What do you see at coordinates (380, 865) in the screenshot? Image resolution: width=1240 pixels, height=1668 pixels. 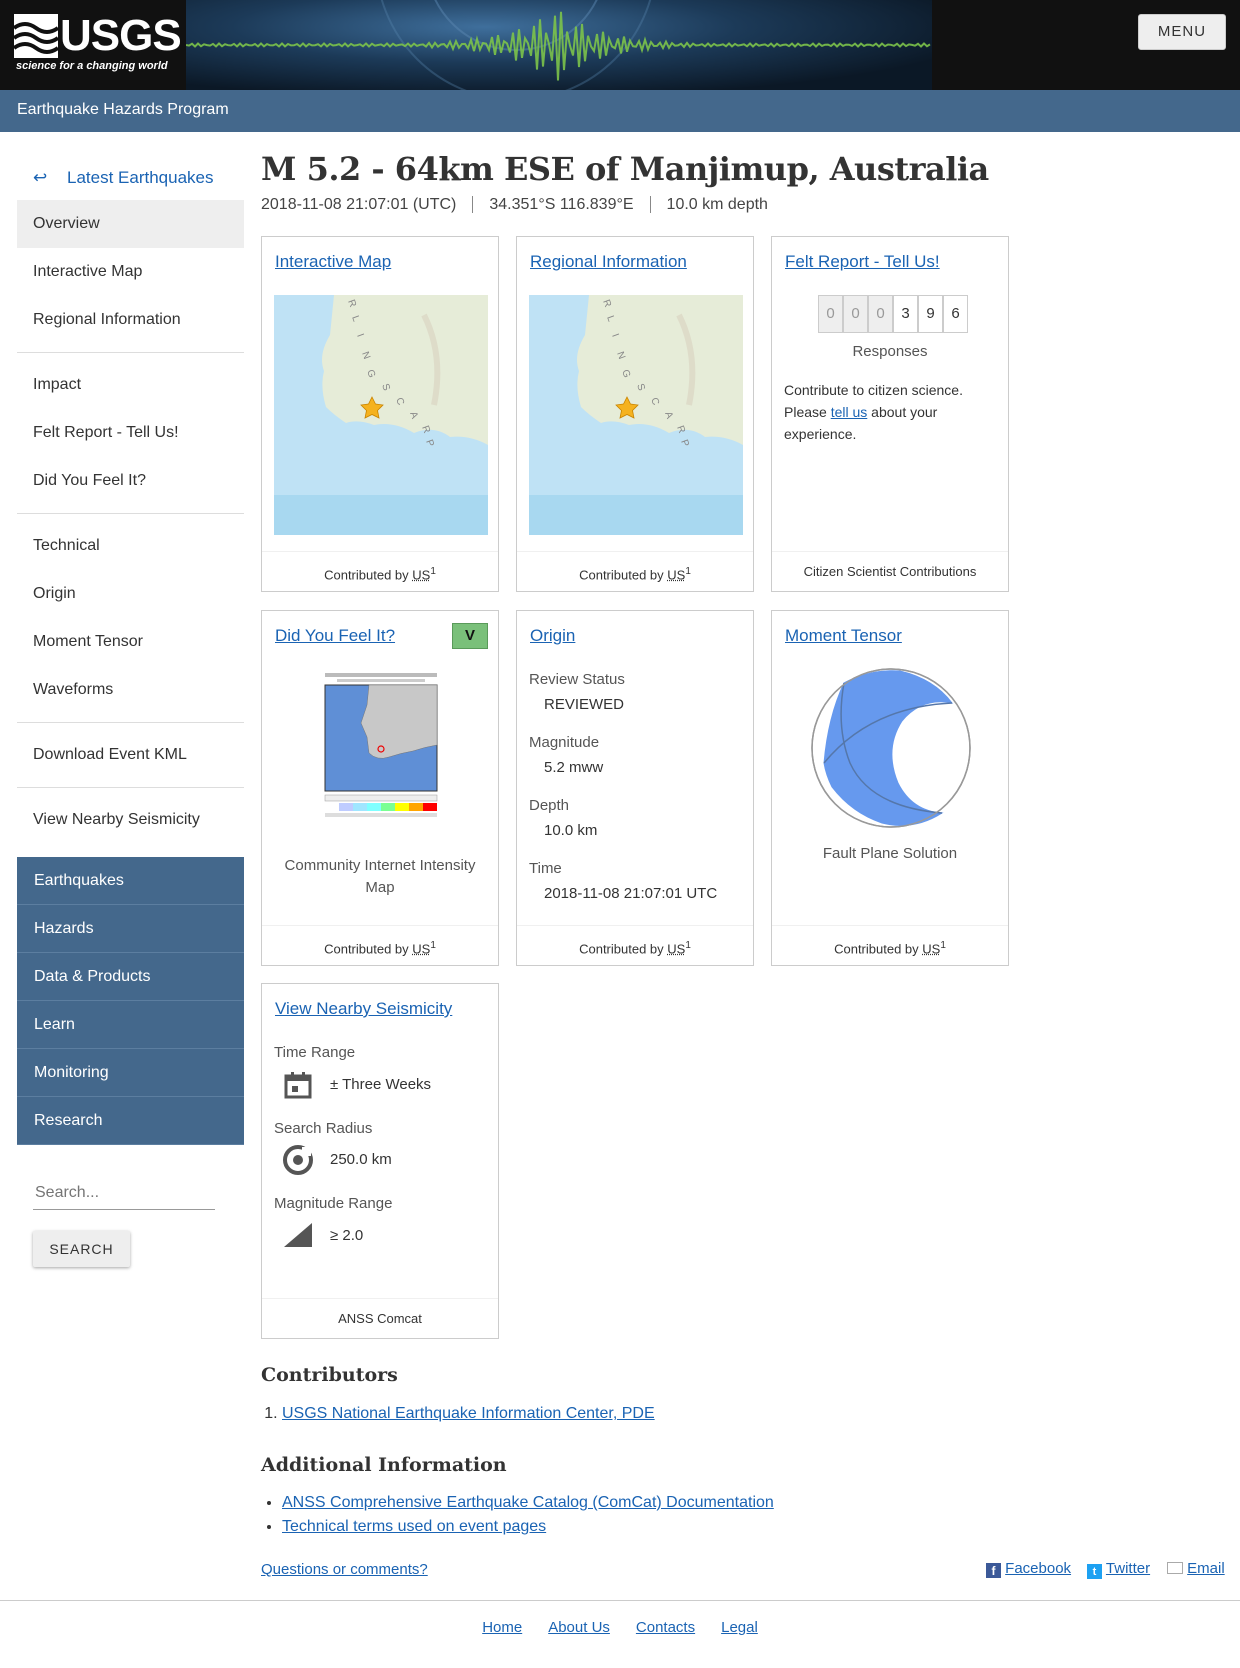 I see `caption-line-1: Community Internet Intensity` at bounding box center [380, 865].